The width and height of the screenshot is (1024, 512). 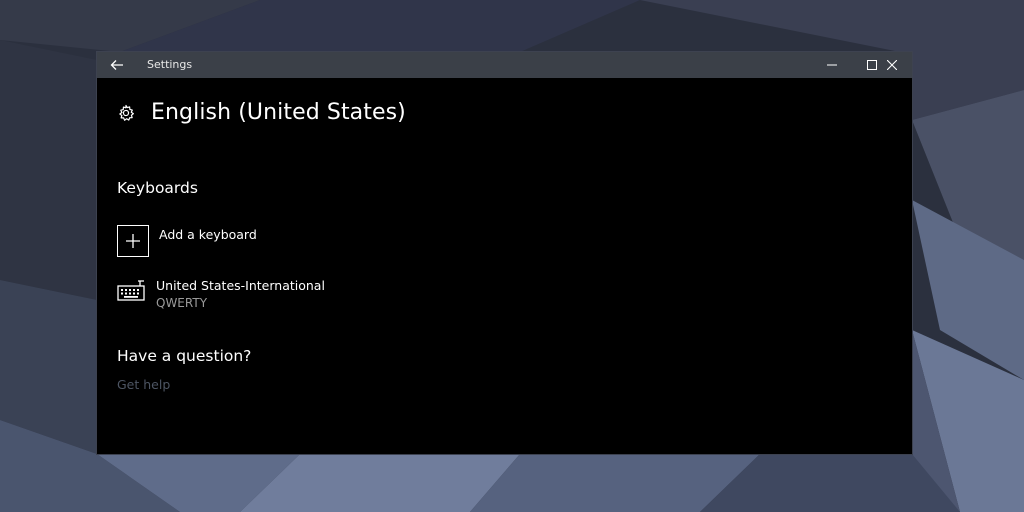 I want to click on keyboards-heading: Keyboards, so click(x=157, y=188).